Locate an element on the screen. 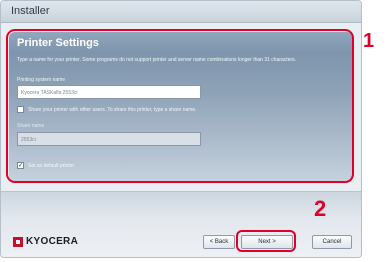 This screenshot has height=262, width=386. back-button: < Back is located at coordinates (219, 242).